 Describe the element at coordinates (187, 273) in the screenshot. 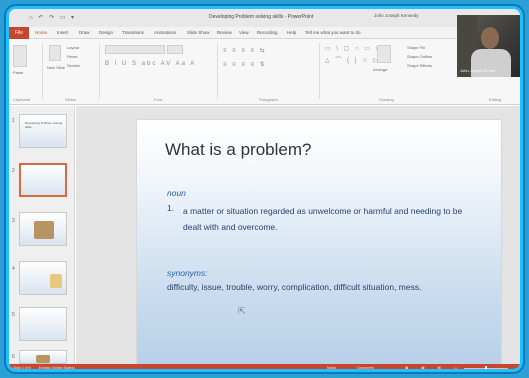

I see `synonyms-label: synonyms:` at that location.